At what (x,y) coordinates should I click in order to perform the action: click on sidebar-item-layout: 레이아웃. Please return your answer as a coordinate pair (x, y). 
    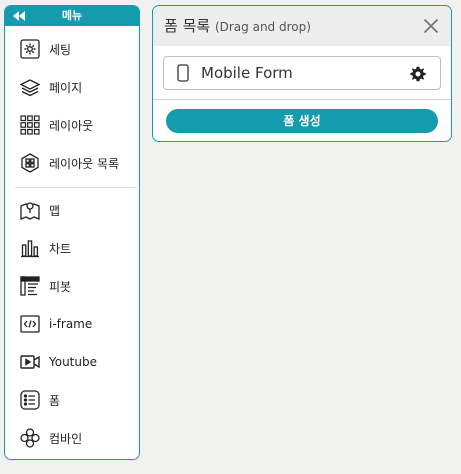
    Looking at the image, I should click on (56, 125).